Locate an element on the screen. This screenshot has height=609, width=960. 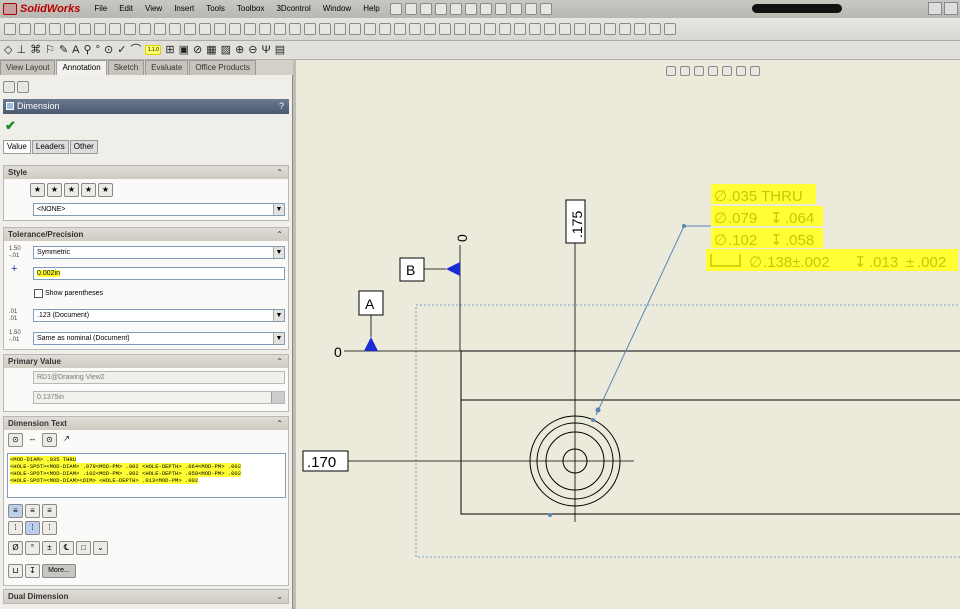
primary-value-field: 0.1375in is located at coordinates (159, 397).